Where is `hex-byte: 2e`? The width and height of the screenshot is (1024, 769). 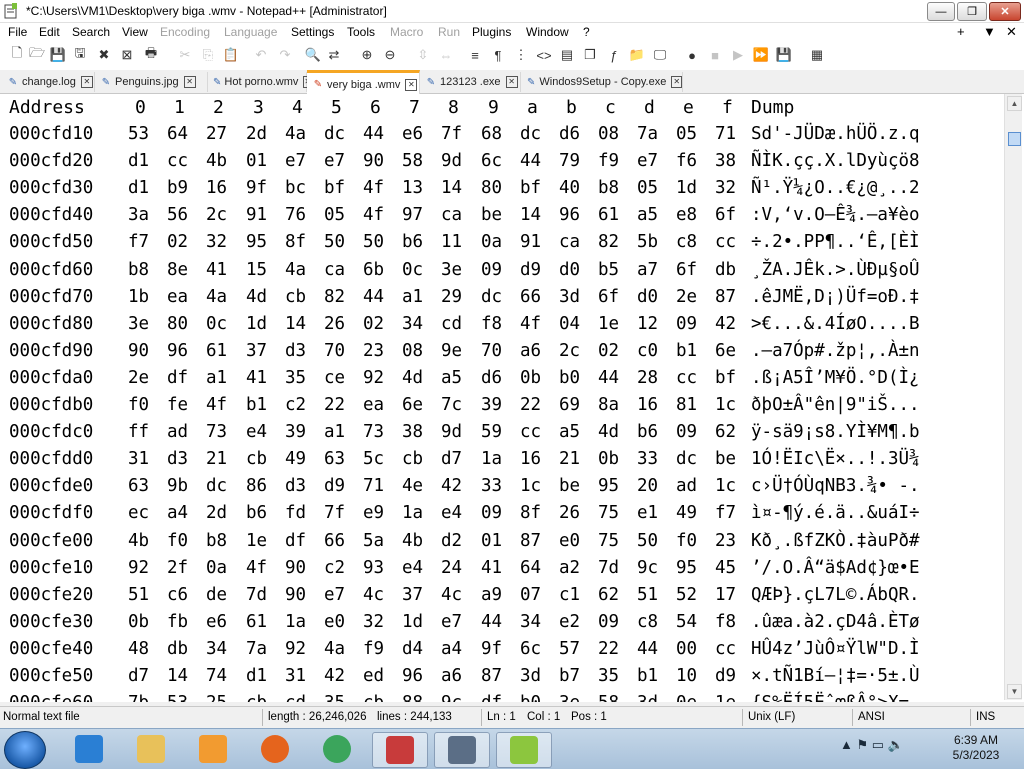 hex-byte: 2e is located at coordinates (138, 378).